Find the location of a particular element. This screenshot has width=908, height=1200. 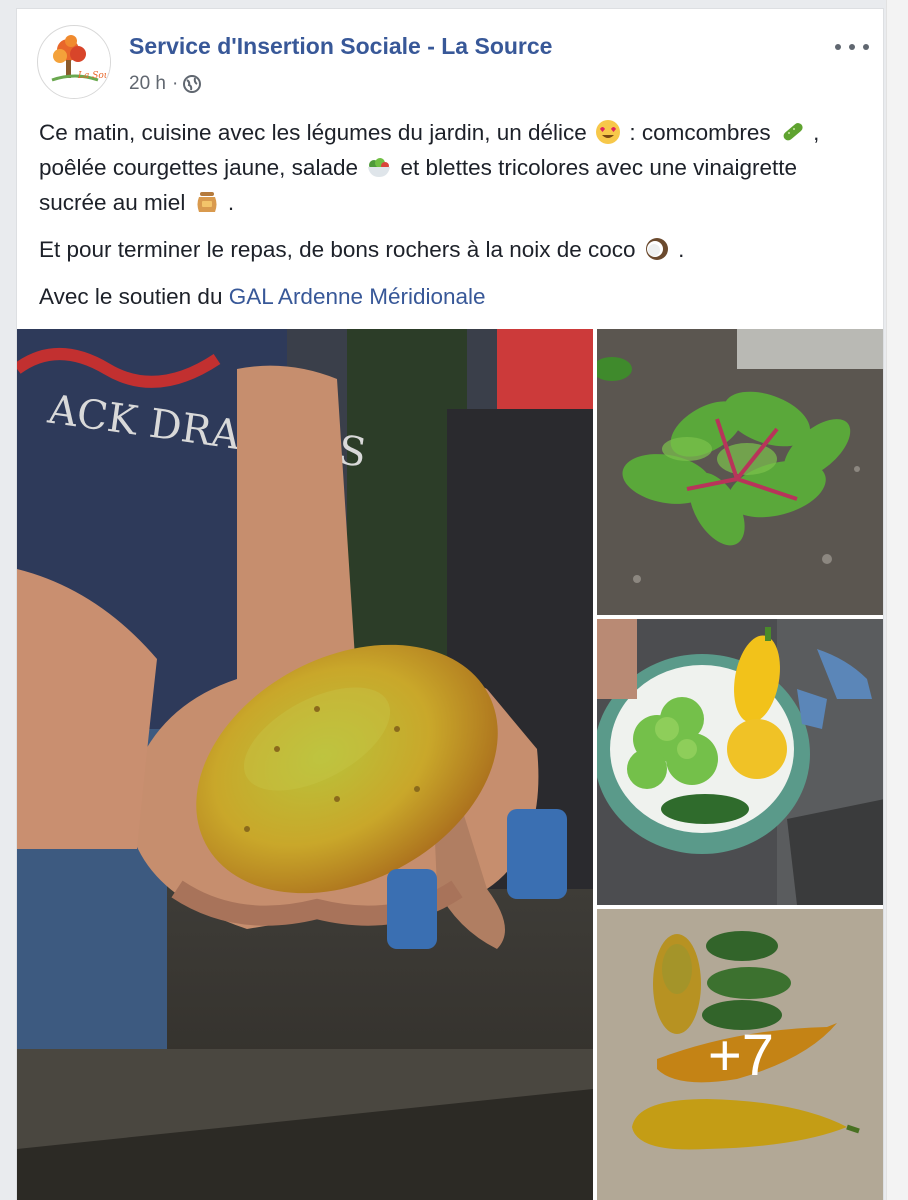

coconut-emoji-icon is located at coordinates (657, 249).